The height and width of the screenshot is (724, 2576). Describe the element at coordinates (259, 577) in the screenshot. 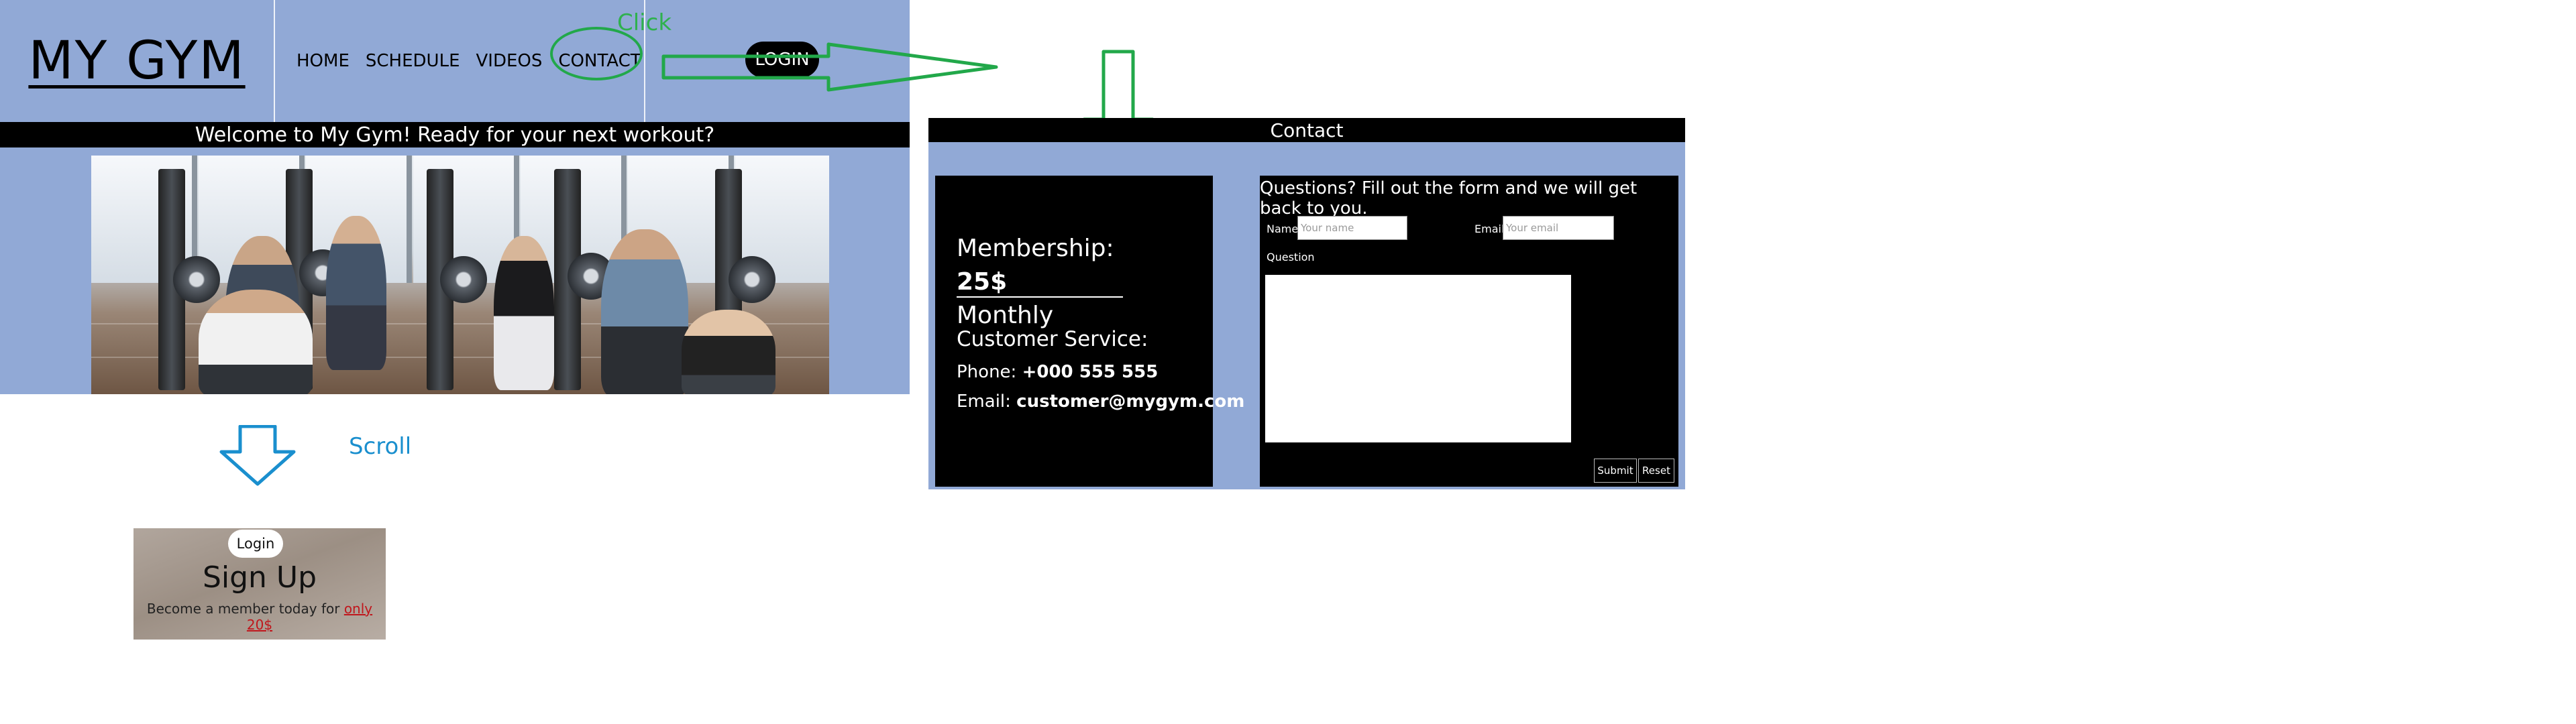

I see `signup-title: Sign Up` at that location.